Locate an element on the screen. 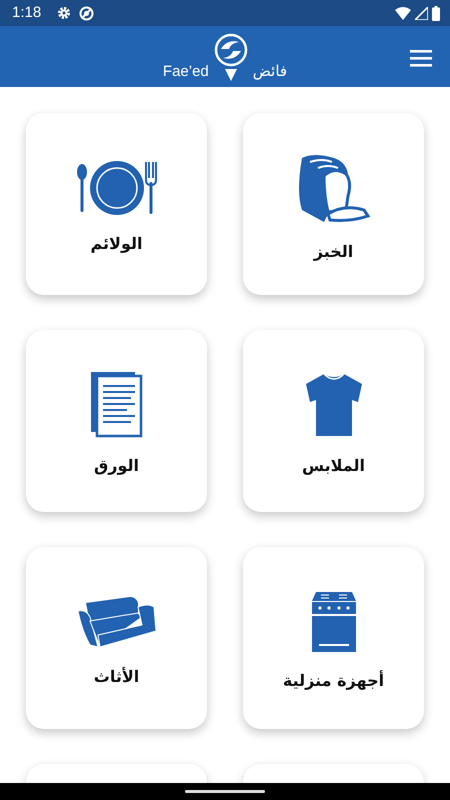 The height and width of the screenshot is (800, 450). category-card: الخبز is located at coordinates (333, 204).